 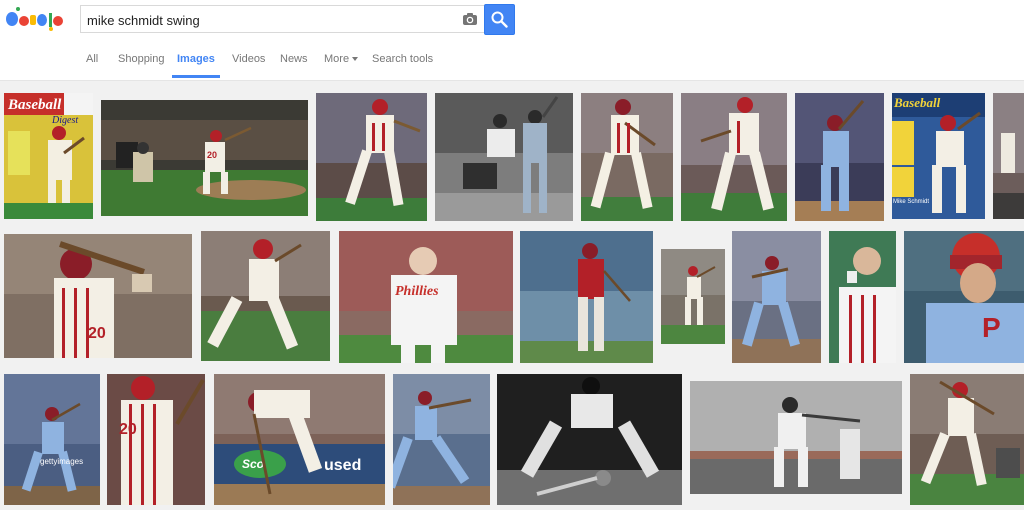 What do you see at coordinates (294, 62) in the screenshot?
I see `tab-news: News` at bounding box center [294, 62].